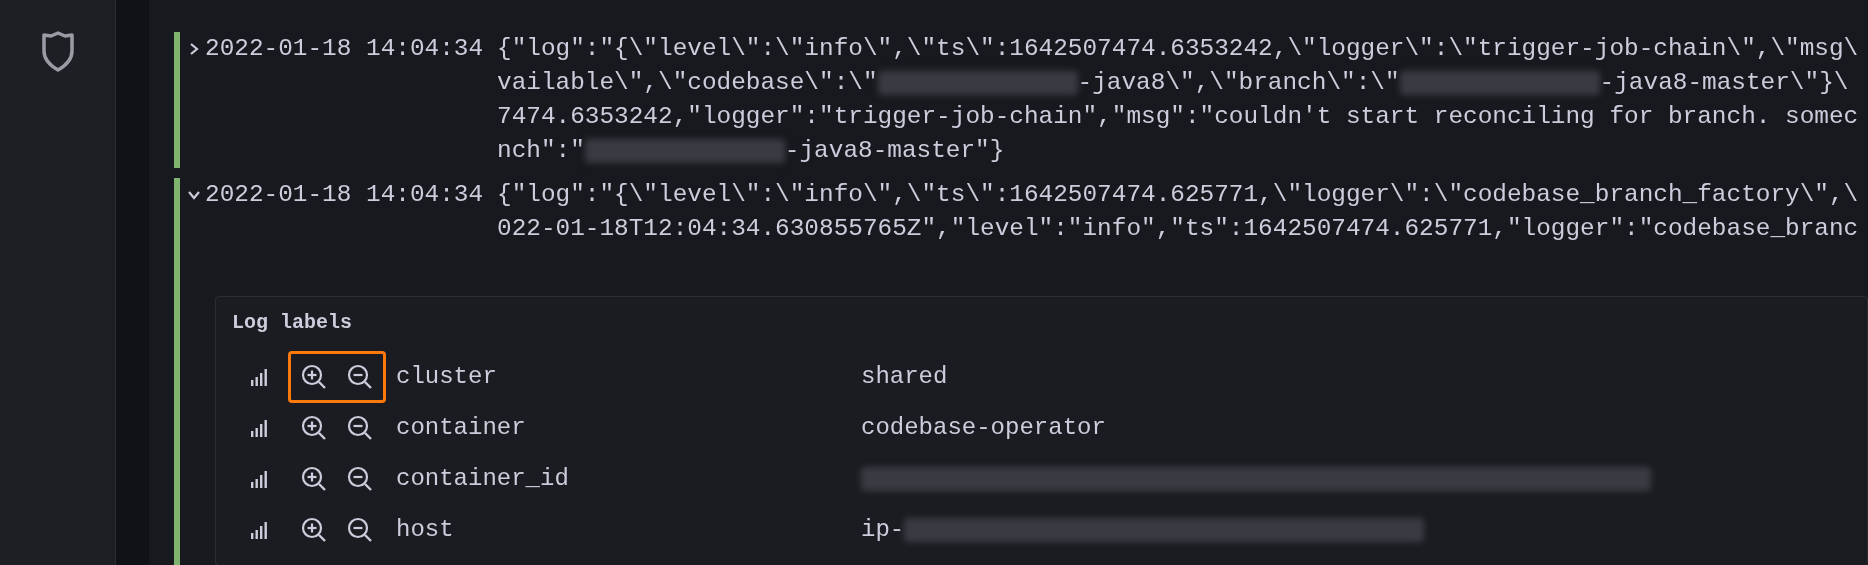 This screenshot has width=1868, height=565. What do you see at coordinates (983, 427) in the screenshot?
I see `log-text: codebase-operator` at bounding box center [983, 427].